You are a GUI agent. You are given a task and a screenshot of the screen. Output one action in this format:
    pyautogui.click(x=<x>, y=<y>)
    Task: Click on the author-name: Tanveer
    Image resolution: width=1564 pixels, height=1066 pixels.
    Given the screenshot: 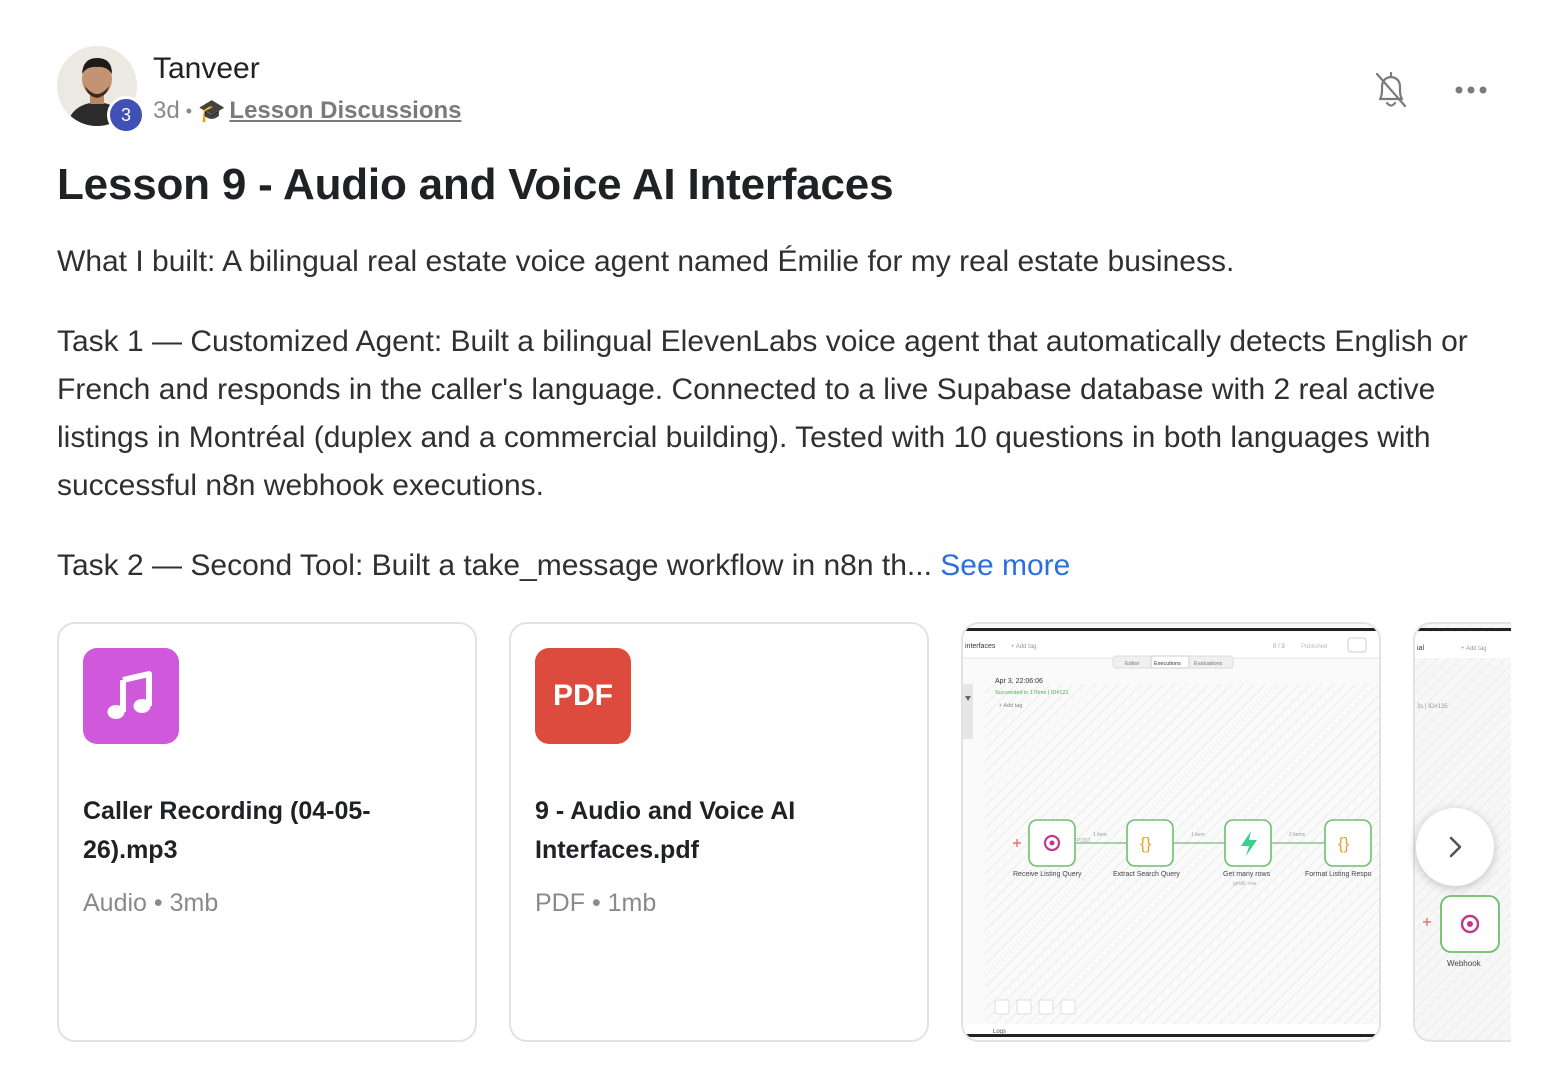 What is the action you would take?
    pyautogui.click(x=206, y=69)
    